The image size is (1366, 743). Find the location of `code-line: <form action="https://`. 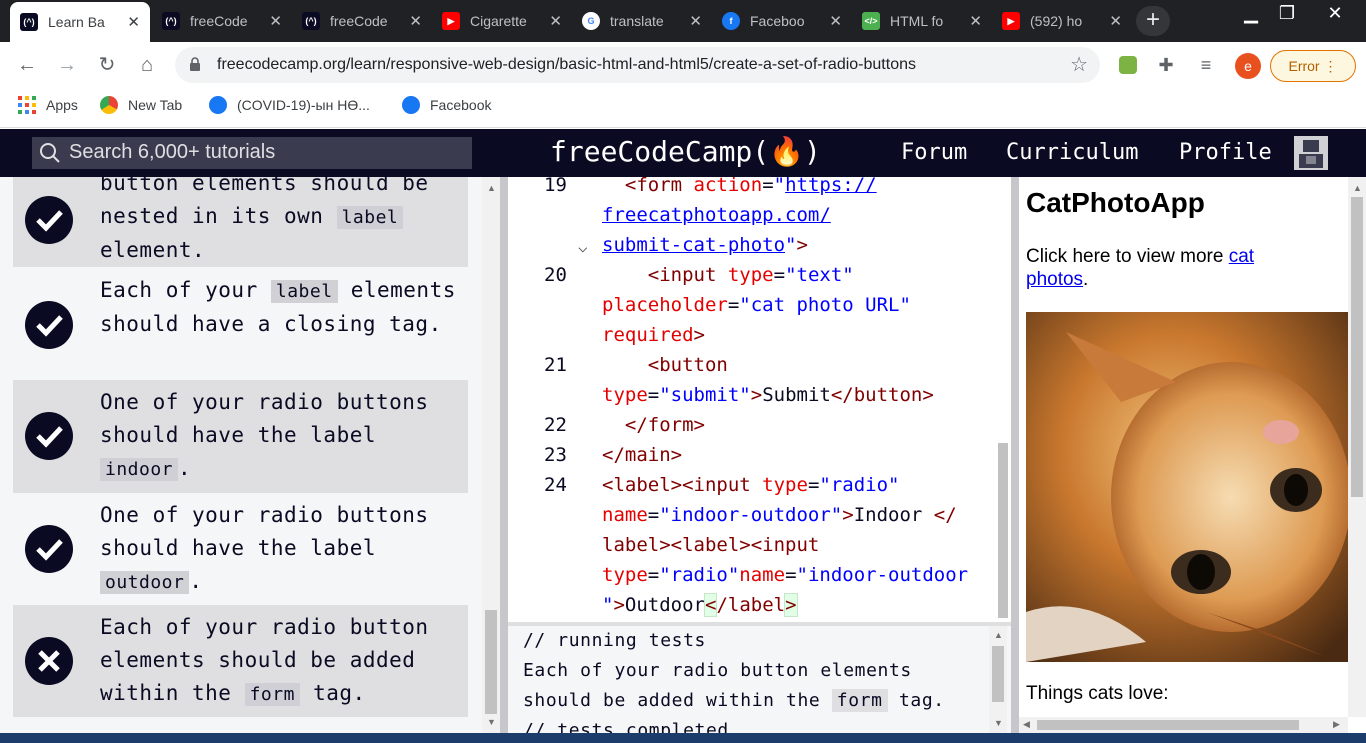

code-line: <form action="https:// is located at coordinates (750, 186).